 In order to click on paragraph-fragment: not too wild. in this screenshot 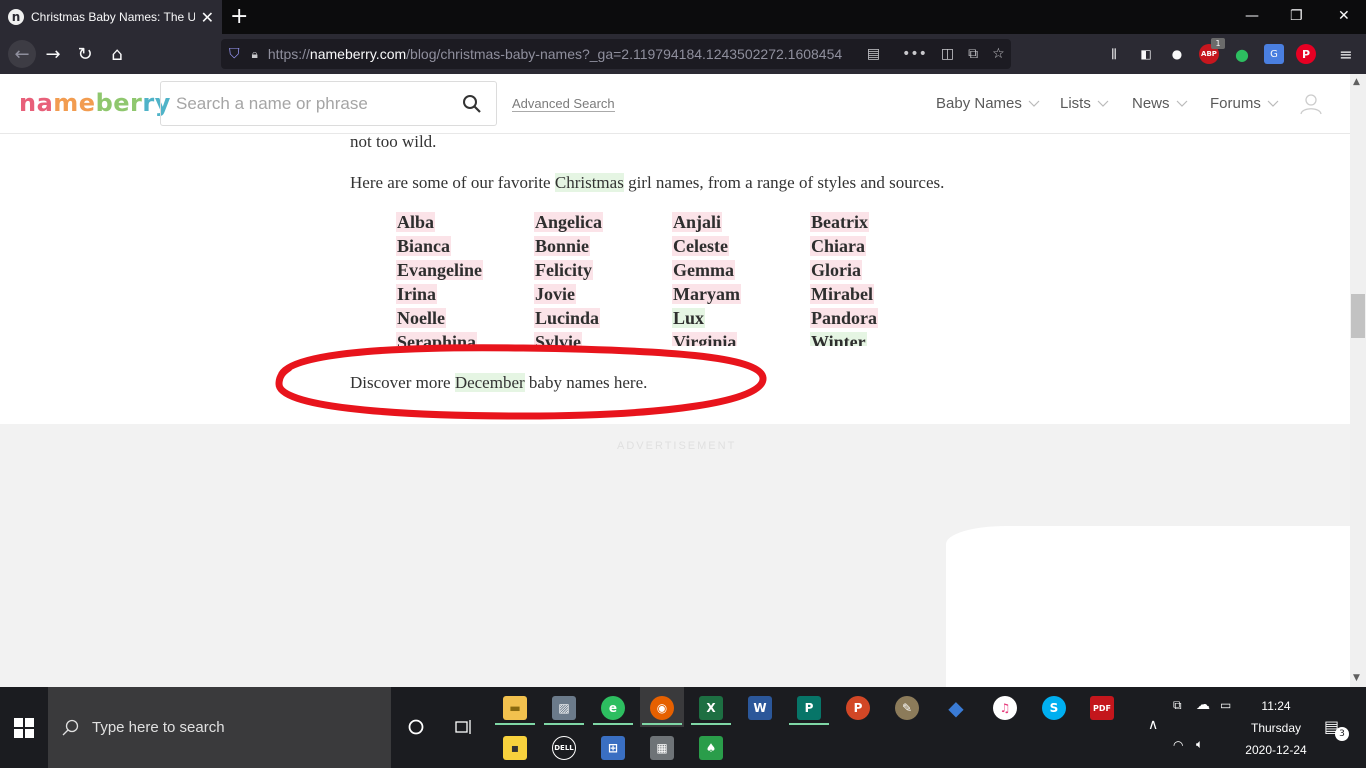, I will do `click(393, 141)`.